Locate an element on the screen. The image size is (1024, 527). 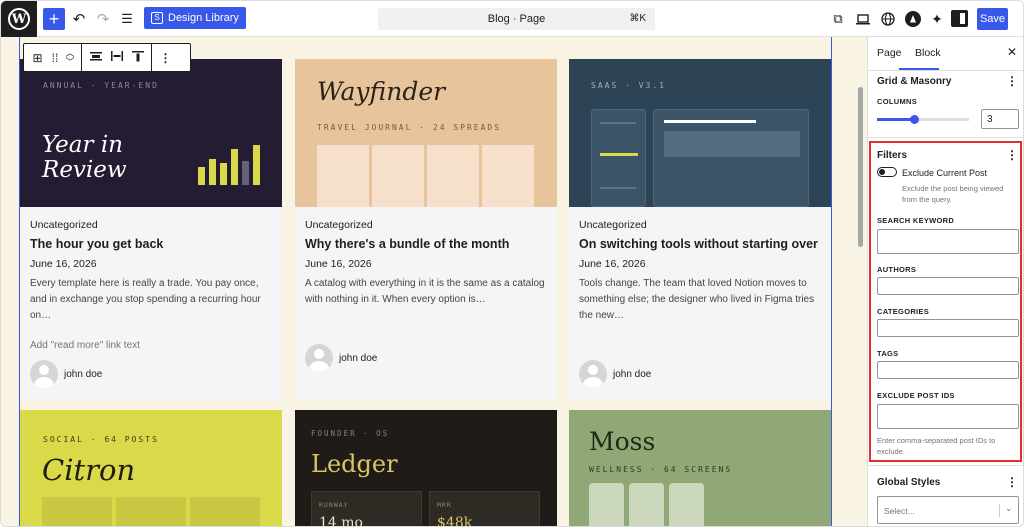
align-top-icon is located at coordinates (137, 57).